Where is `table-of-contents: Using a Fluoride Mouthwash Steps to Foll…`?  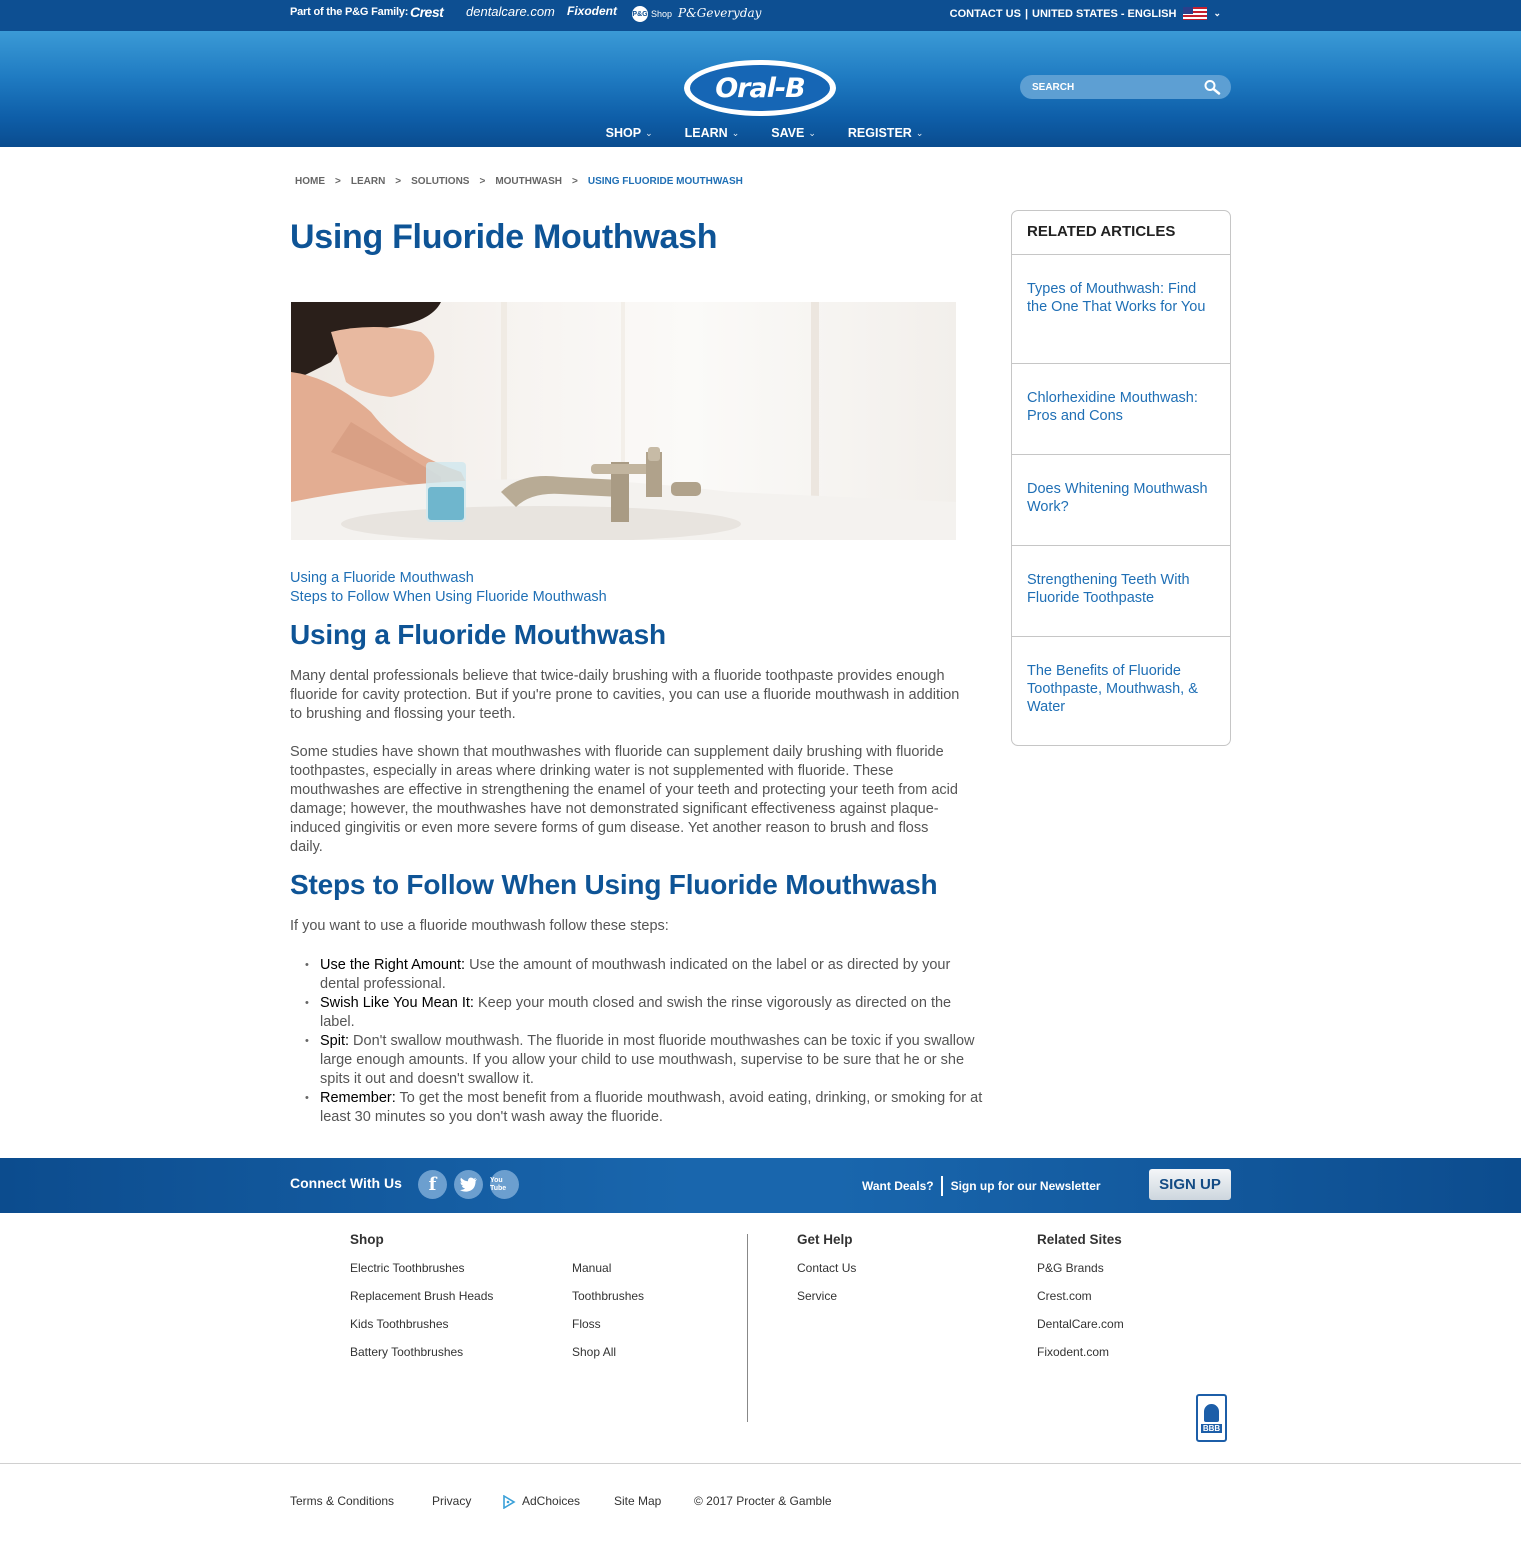
table-of-contents: Using a Fluoride Mouthwash Steps to Foll… is located at coordinates (448, 588).